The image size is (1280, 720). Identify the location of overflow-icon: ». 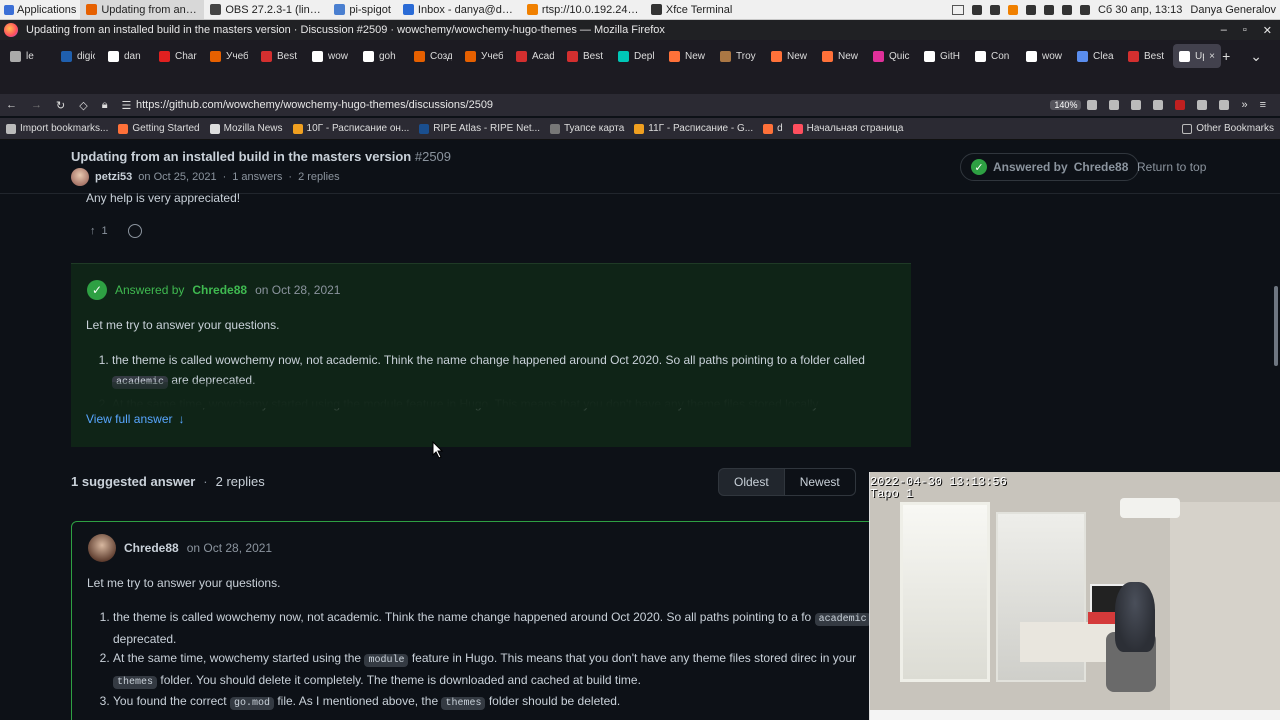
(1244, 105).